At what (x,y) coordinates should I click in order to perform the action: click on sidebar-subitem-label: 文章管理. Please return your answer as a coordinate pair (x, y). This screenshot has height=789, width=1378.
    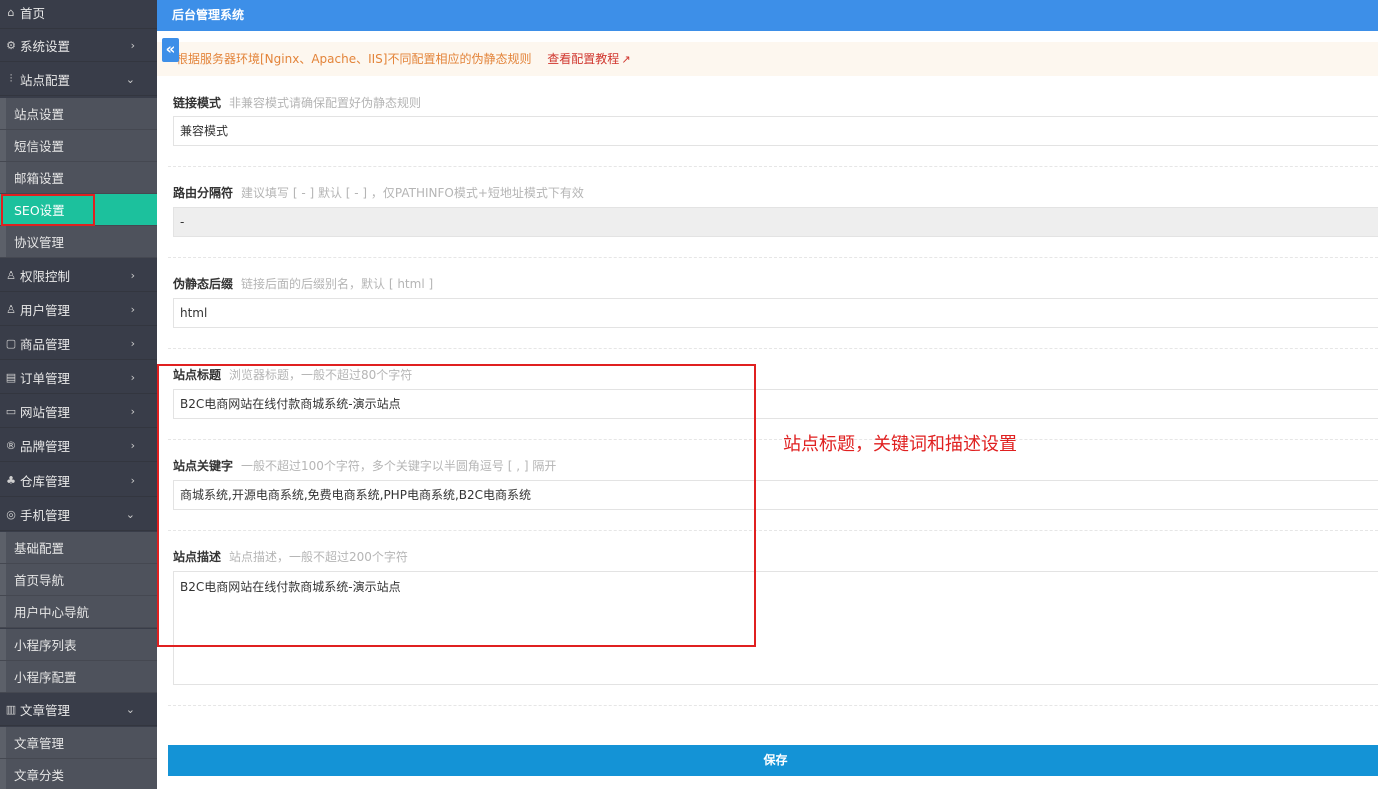
    Looking at the image, I should click on (39, 743).